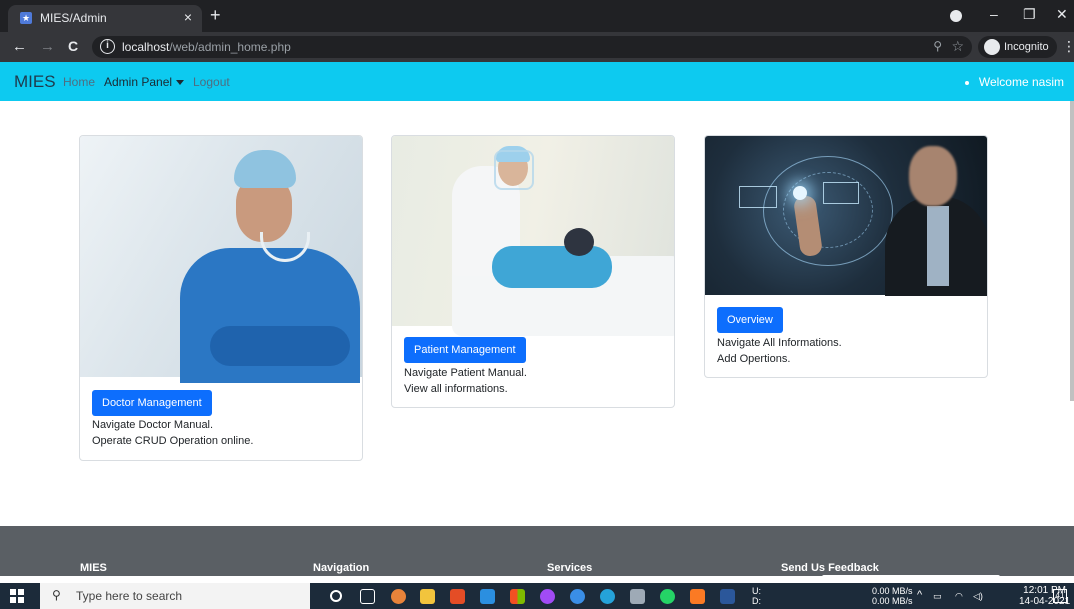  What do you see at coordinates (456, 389) in the screenshot?
I see `card-description: View all informations.` at bounding box center [456, 389].